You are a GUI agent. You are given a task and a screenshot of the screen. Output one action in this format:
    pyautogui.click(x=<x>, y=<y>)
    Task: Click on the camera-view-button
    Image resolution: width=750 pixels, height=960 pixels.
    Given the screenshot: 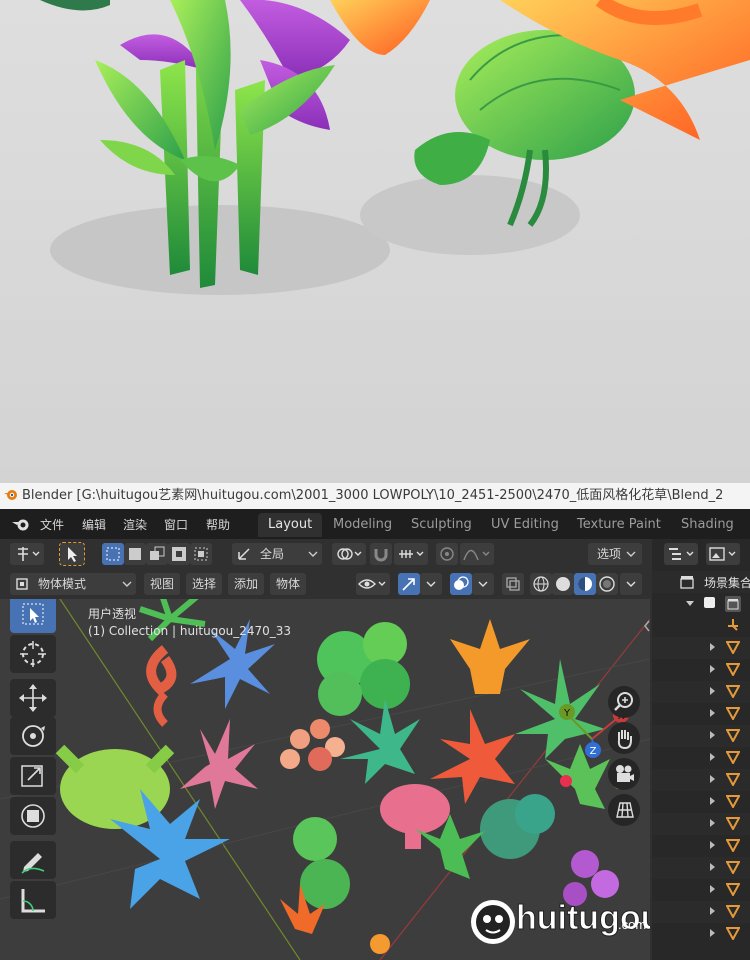 What is the action you would take?
    pyautogui.click(x=624, y=774)
    